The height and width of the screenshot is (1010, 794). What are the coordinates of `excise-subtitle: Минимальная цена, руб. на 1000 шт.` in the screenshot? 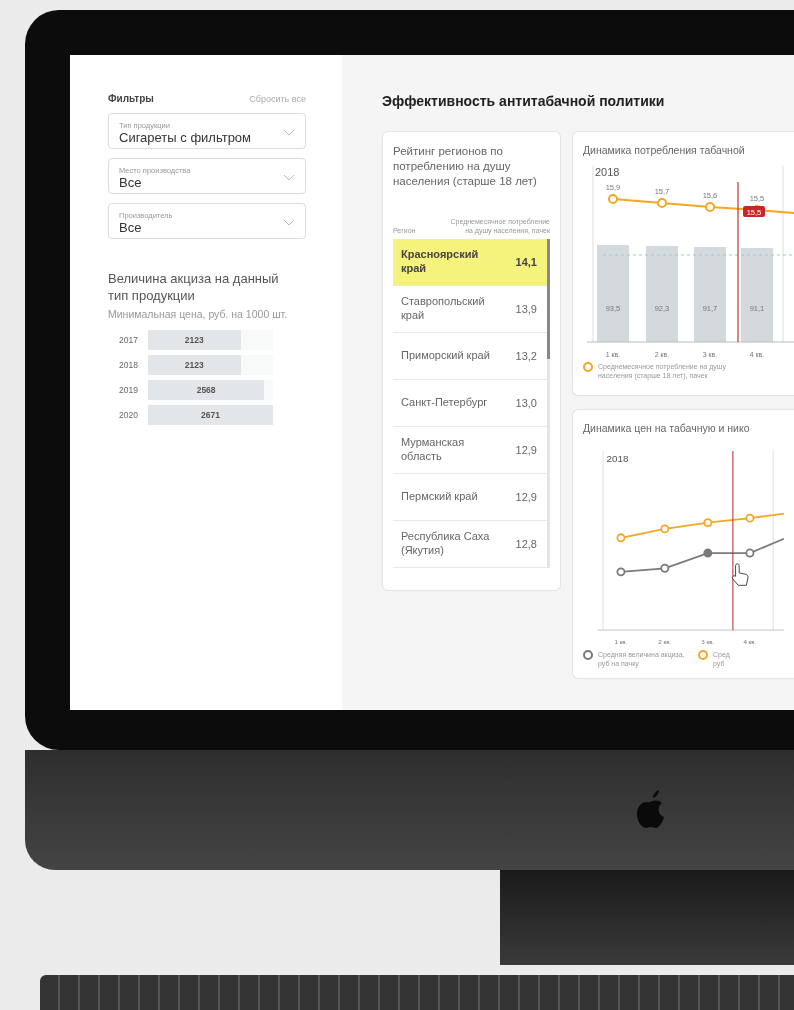 It's located at (198, 313).